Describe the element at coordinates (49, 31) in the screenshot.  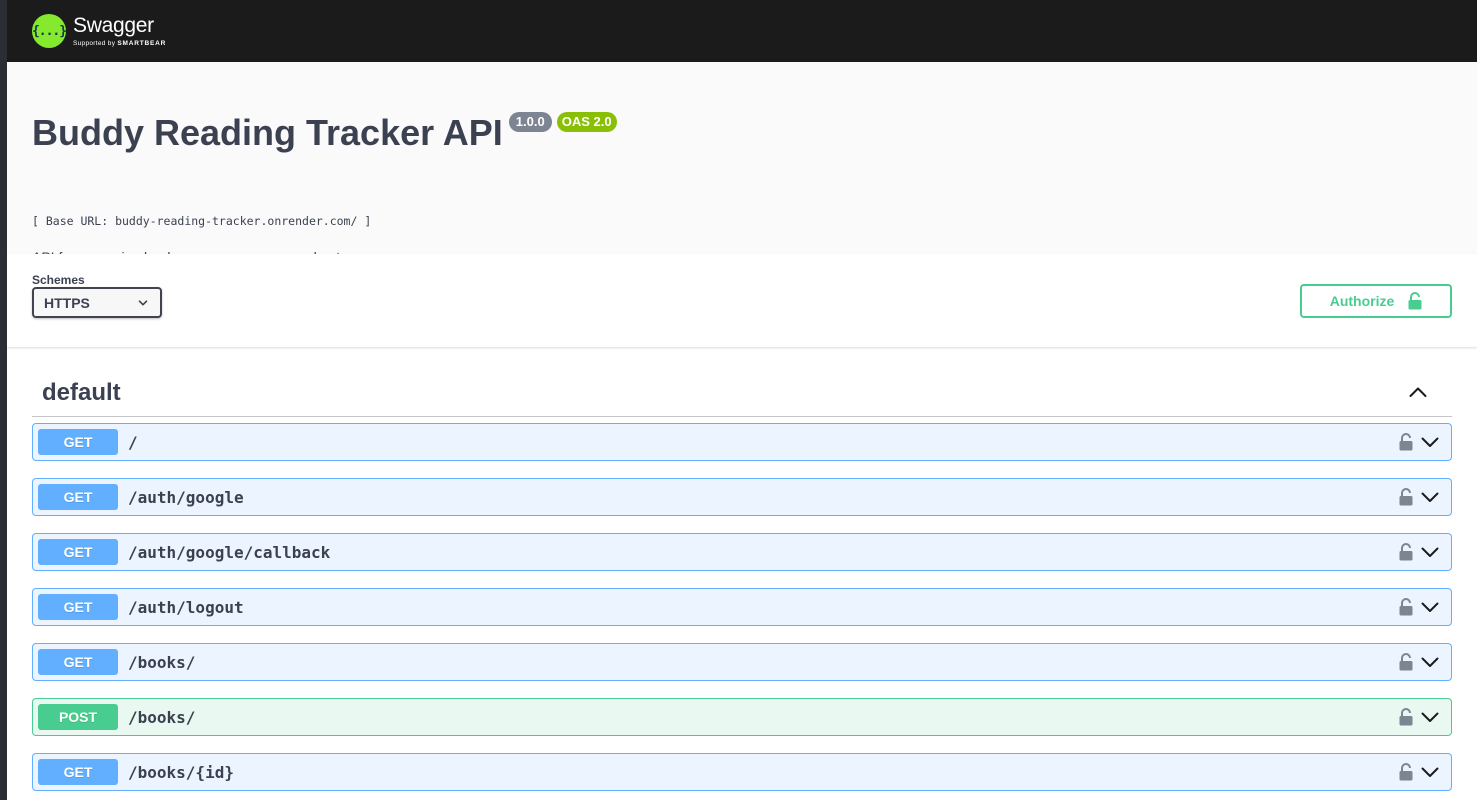
I see `swagger-logo-icon: {...}` at that location.